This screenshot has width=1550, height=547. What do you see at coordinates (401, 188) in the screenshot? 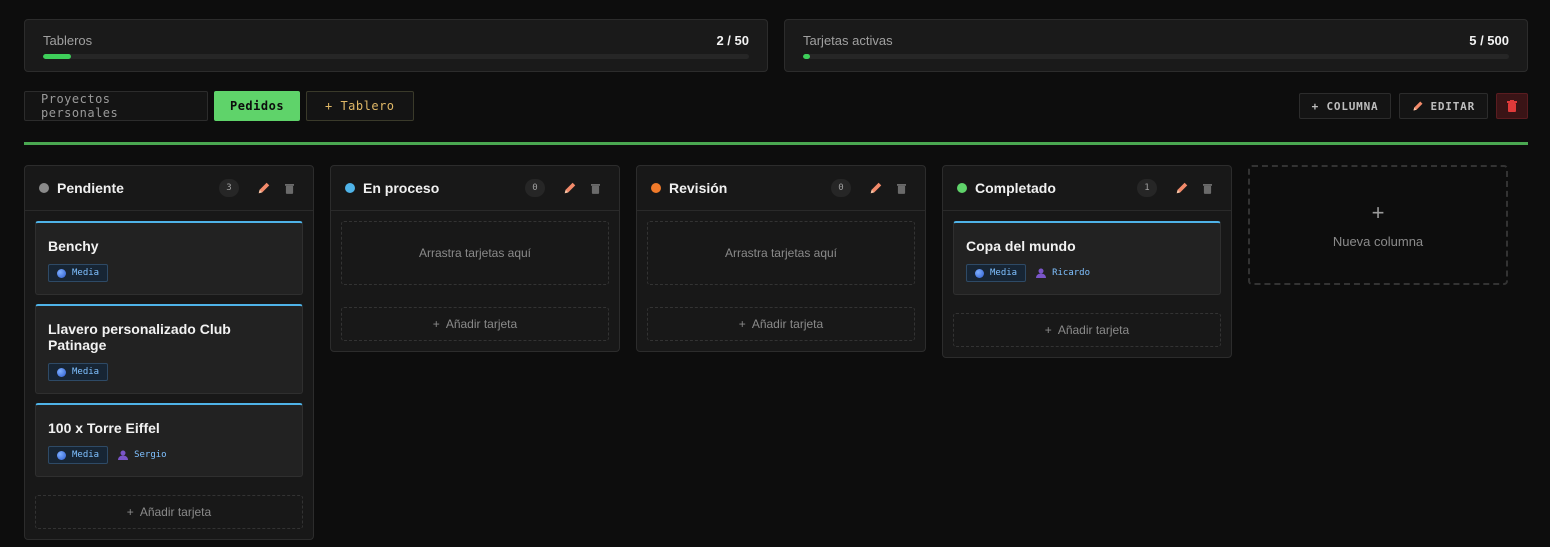
I see `column-title: En proceso` at bounding box center [401, 188].